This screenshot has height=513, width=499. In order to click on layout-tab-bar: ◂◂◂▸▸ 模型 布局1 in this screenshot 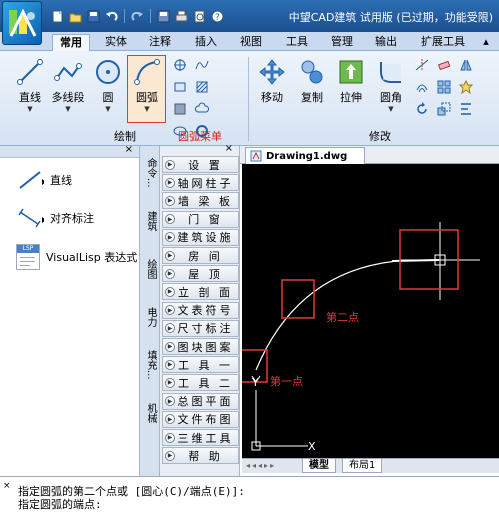, I will do `click(370, 465)`.